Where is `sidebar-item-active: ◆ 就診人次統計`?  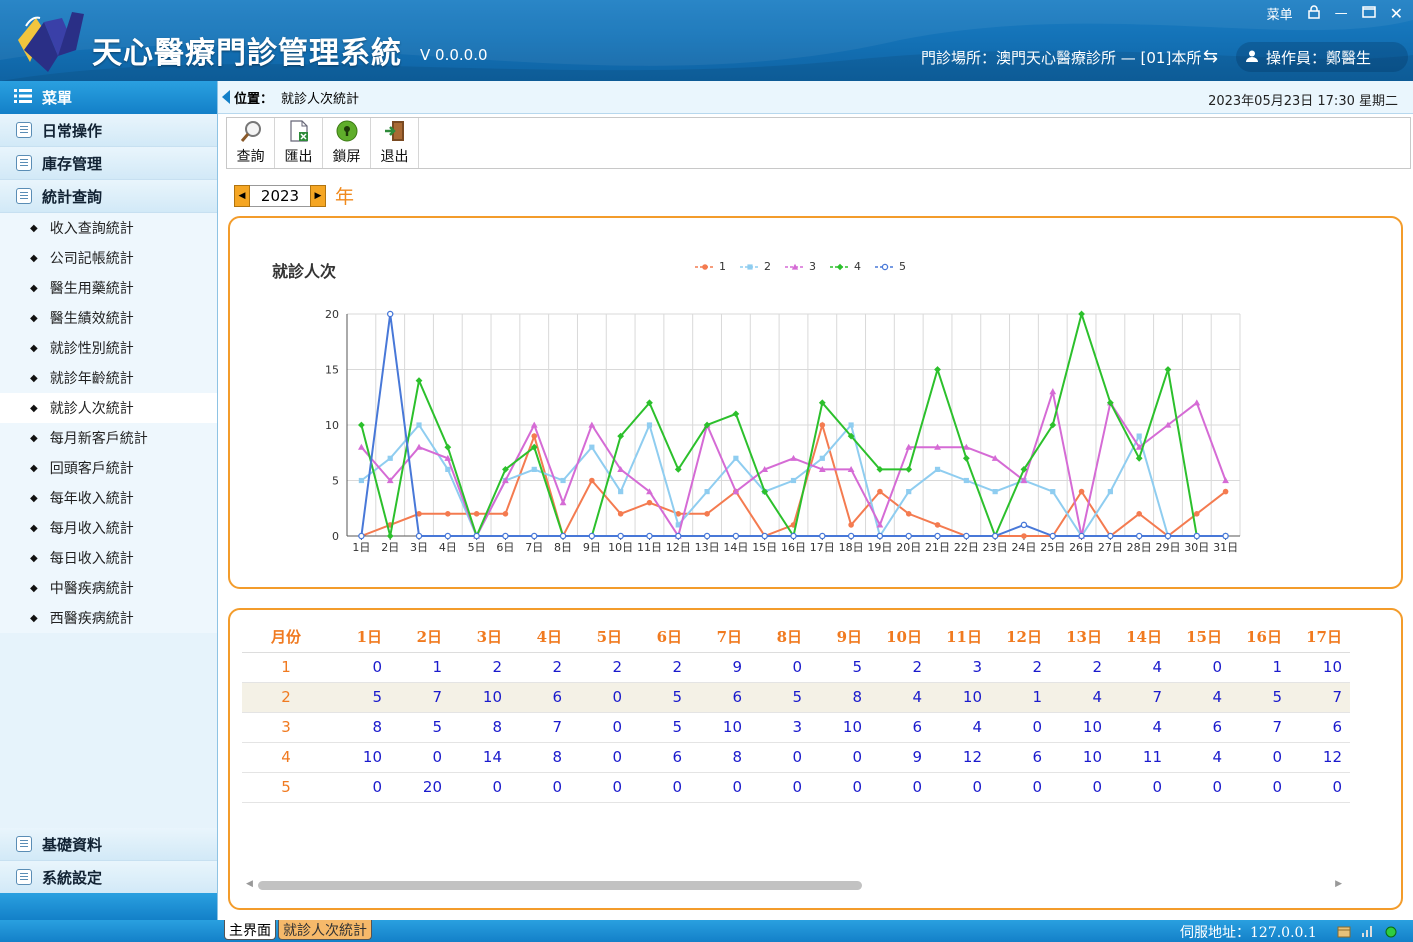 sidebar-item-active: ◆ 就診人次統計 is located at coordinates (108, 408).